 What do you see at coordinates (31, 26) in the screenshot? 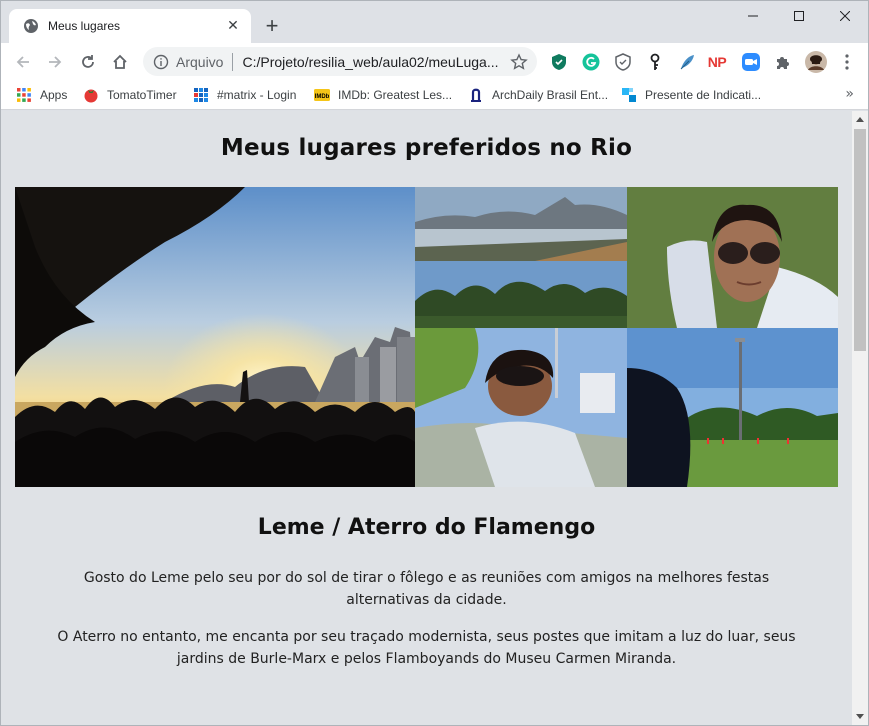
I see `globe-icon` at bounding box center [31, 26].